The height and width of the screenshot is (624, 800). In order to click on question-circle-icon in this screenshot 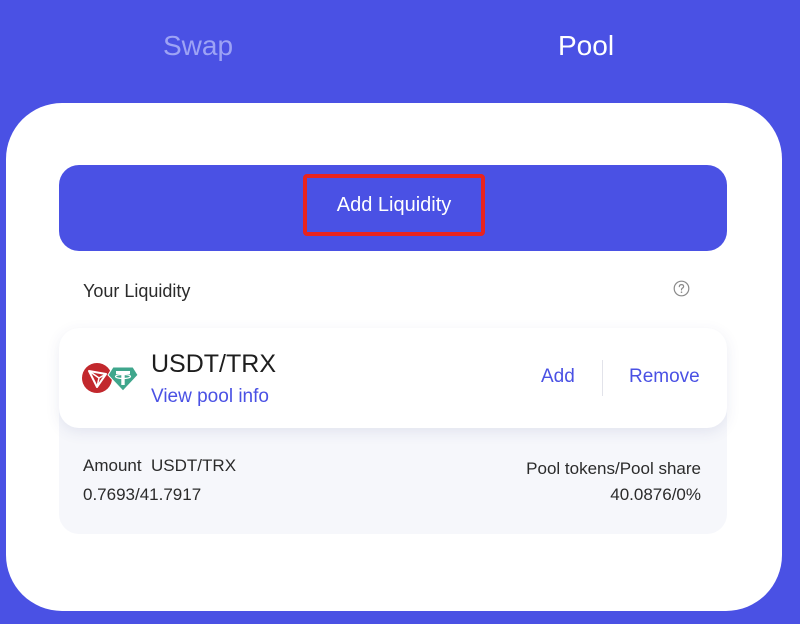, I will do `click(681, 288)`.